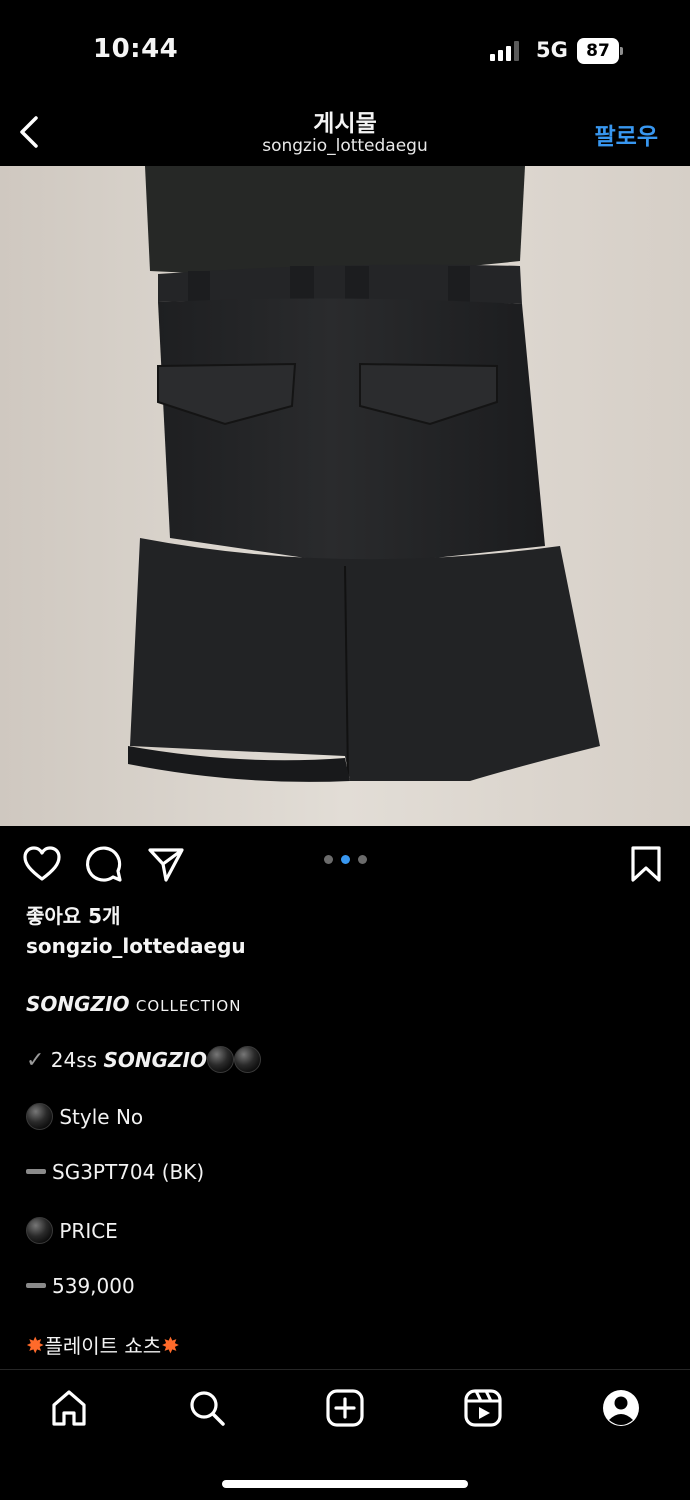  Describe the element at coordinates (88, 1231) in the screenshot. I see `caption-price-label: PRICE` at that location.